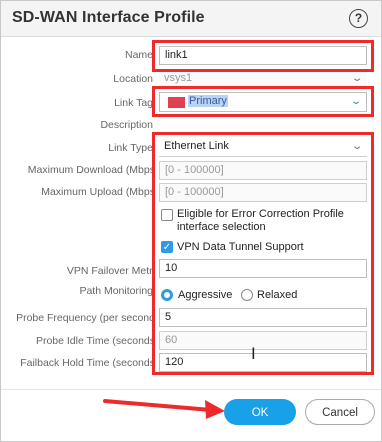  I want to click on help-icon: ?, so click(358, 18).